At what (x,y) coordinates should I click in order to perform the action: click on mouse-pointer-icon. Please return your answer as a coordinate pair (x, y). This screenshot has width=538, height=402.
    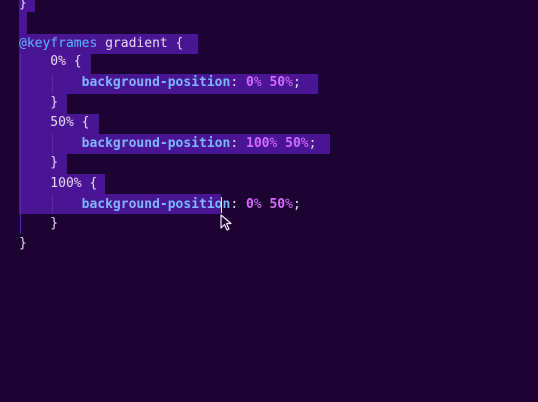
    Looking at the image, I should click on (226, 222).